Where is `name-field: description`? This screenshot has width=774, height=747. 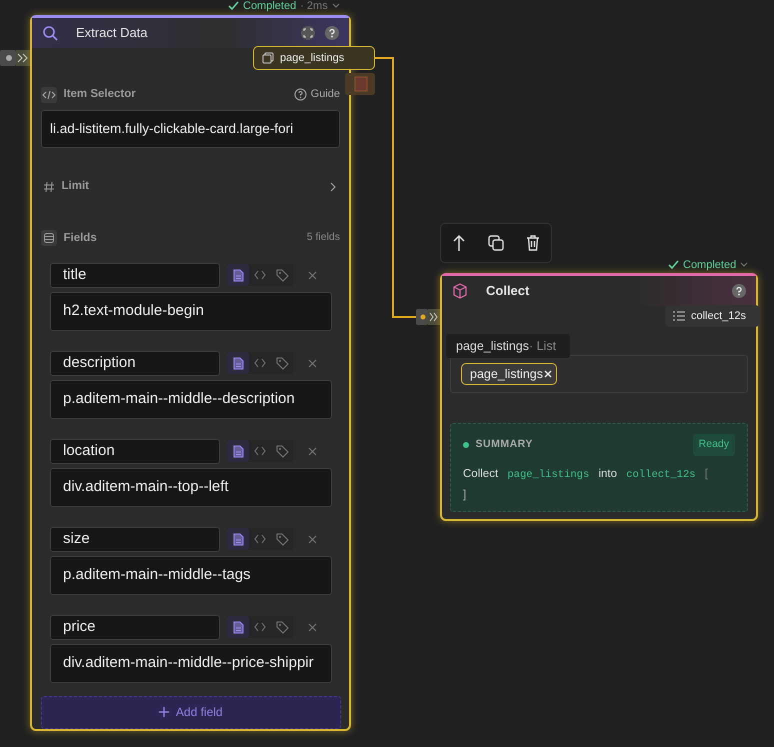 name-field: description is located at coordinates (135, 363).